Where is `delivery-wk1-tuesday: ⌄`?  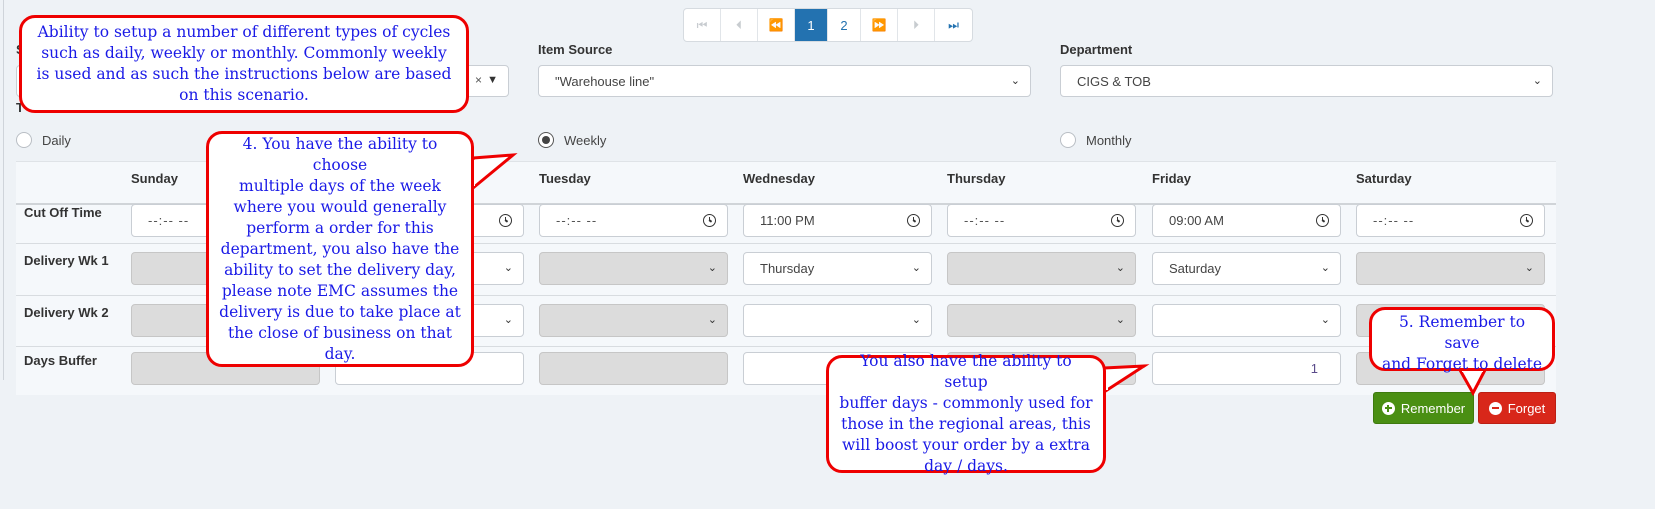
delivery-wk1-tuesday: ⌄ is located at coordinates (633, 268).